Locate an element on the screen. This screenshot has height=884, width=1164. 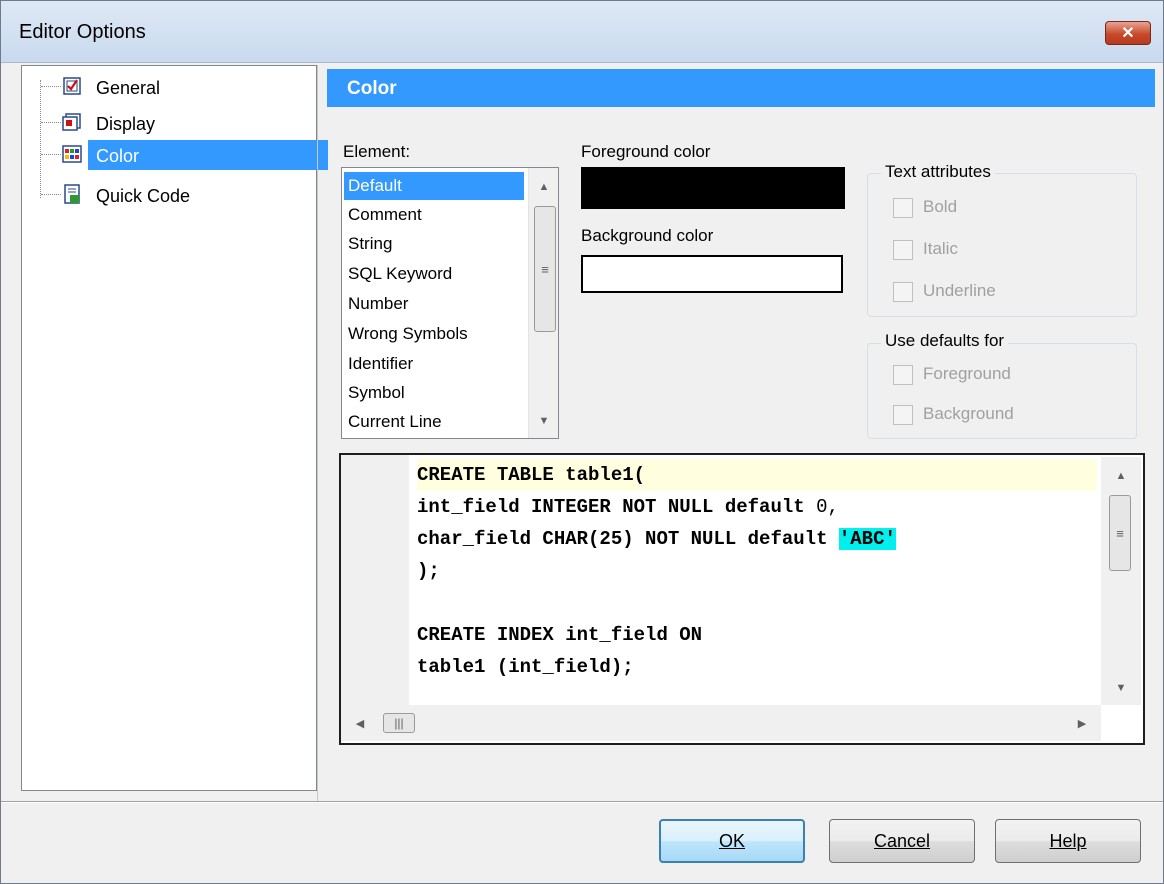
list-item: Wrong Symbols is located at coordinates (434, 334).